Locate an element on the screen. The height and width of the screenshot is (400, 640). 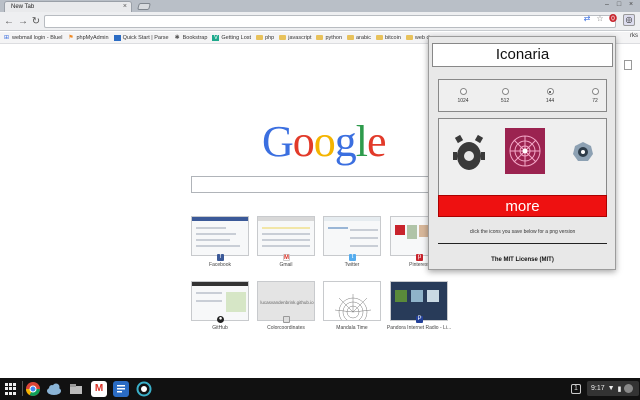
bookmark-getting-lost: V Getting Lost is located at coordinates (231, 37).